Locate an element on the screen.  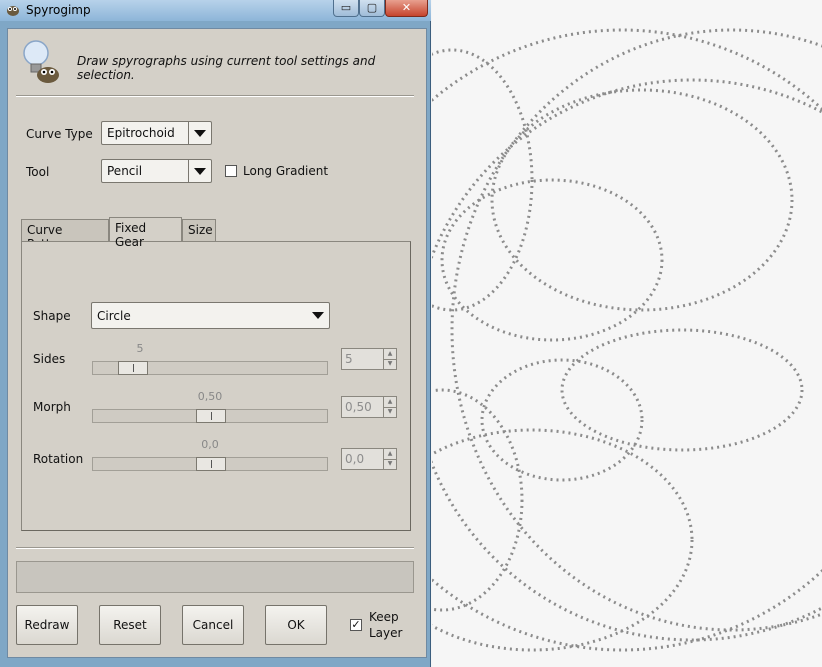
footer-separator is located at coordinates (215, 548).